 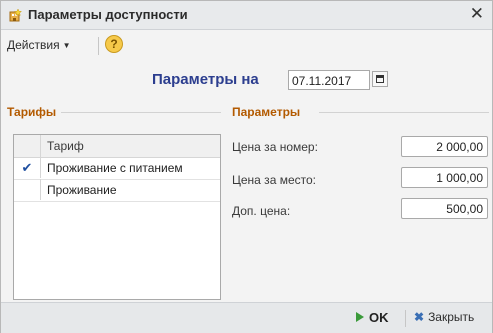 I want to click on close-button: ✖ Закрыть, so click(x=444, y=317).